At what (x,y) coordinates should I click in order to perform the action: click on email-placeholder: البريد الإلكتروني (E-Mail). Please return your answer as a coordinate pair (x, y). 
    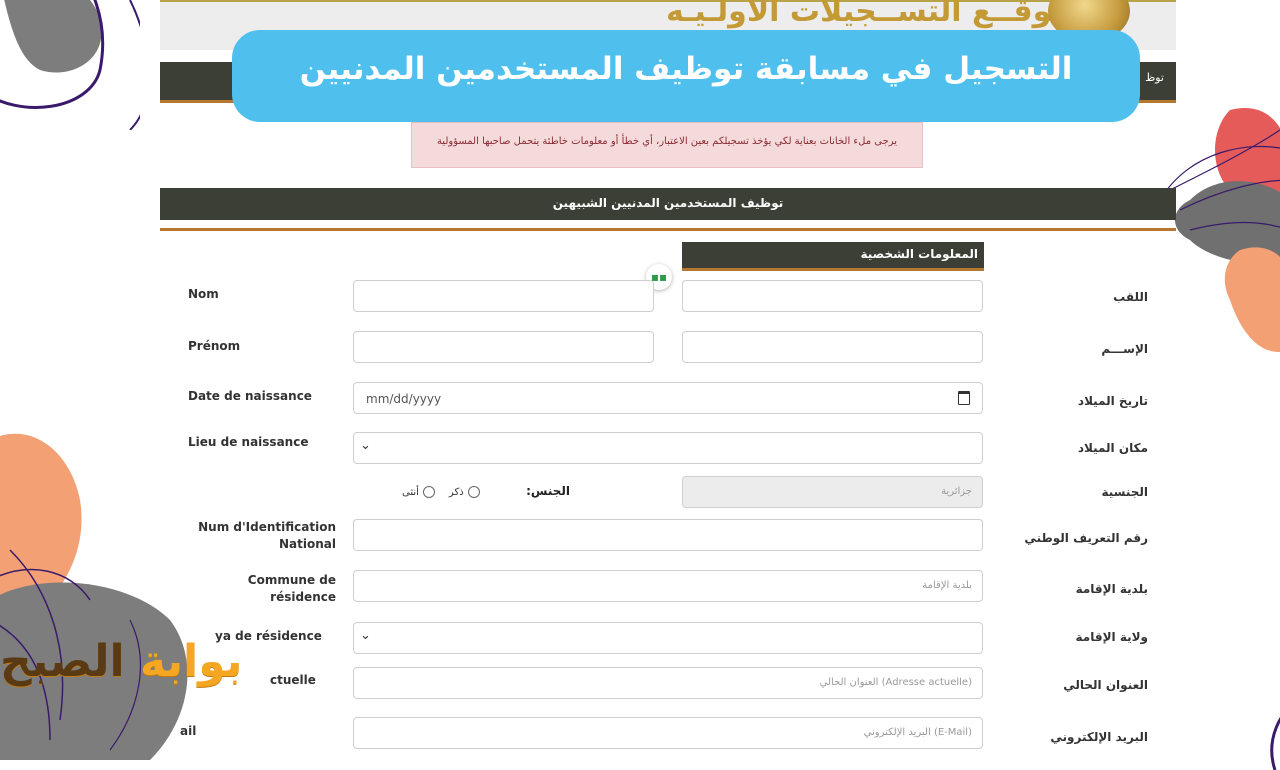
    Looking at the image, I should click on (917, 732).